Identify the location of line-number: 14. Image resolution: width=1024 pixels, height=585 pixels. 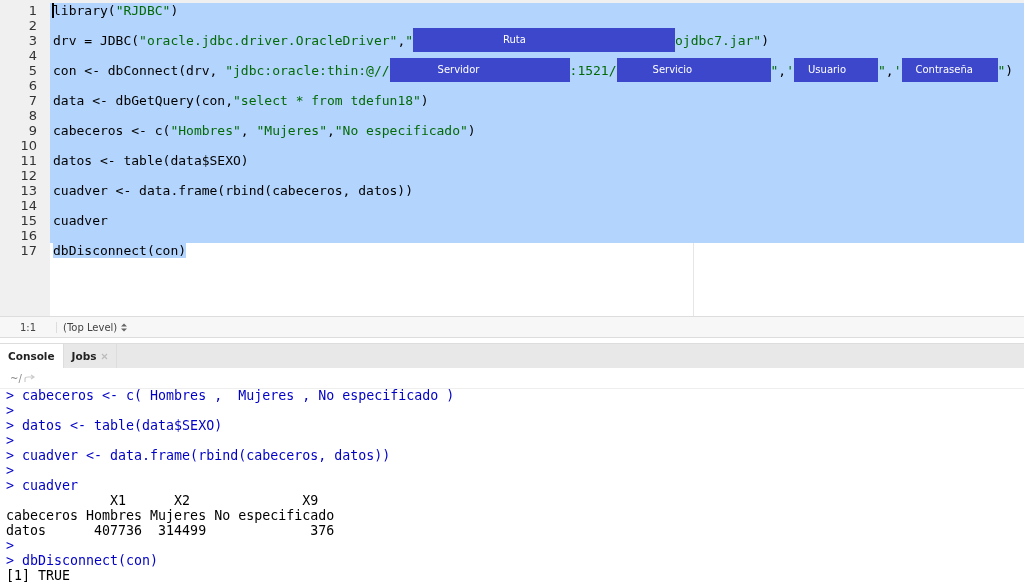
(28, 205).